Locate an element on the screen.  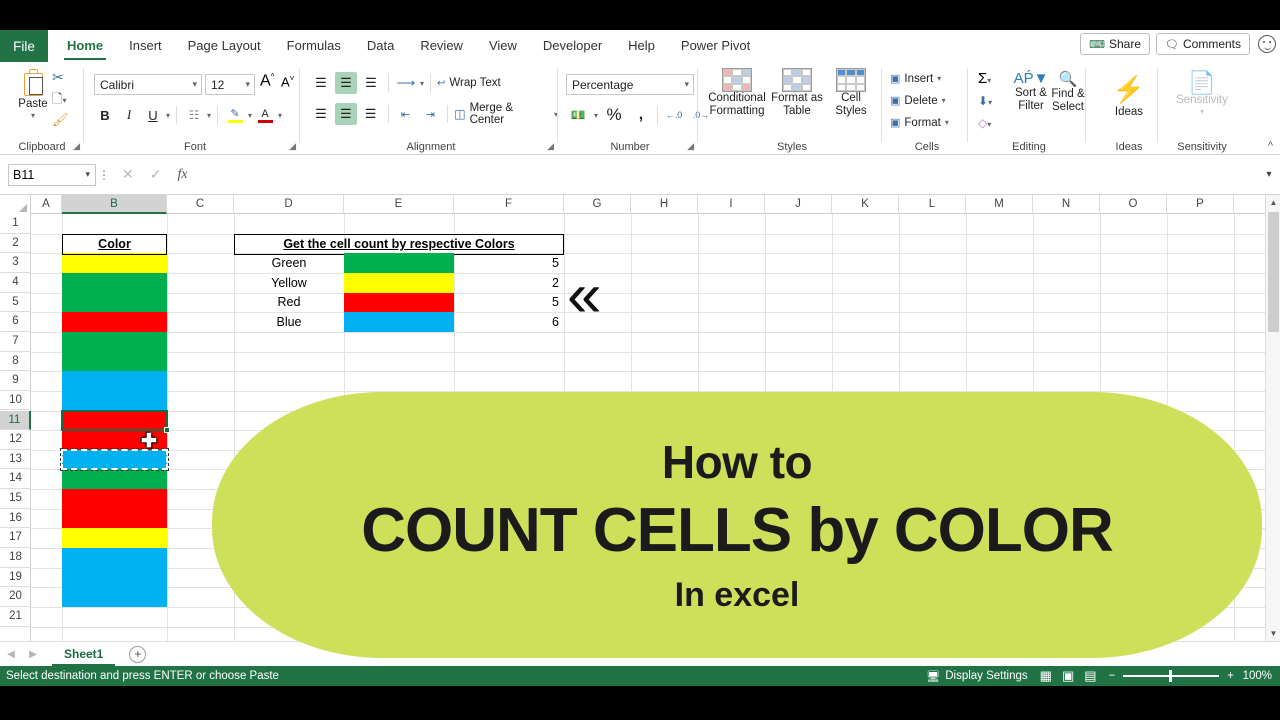
tab-developer: Developer is located at coordinates (572, 46).